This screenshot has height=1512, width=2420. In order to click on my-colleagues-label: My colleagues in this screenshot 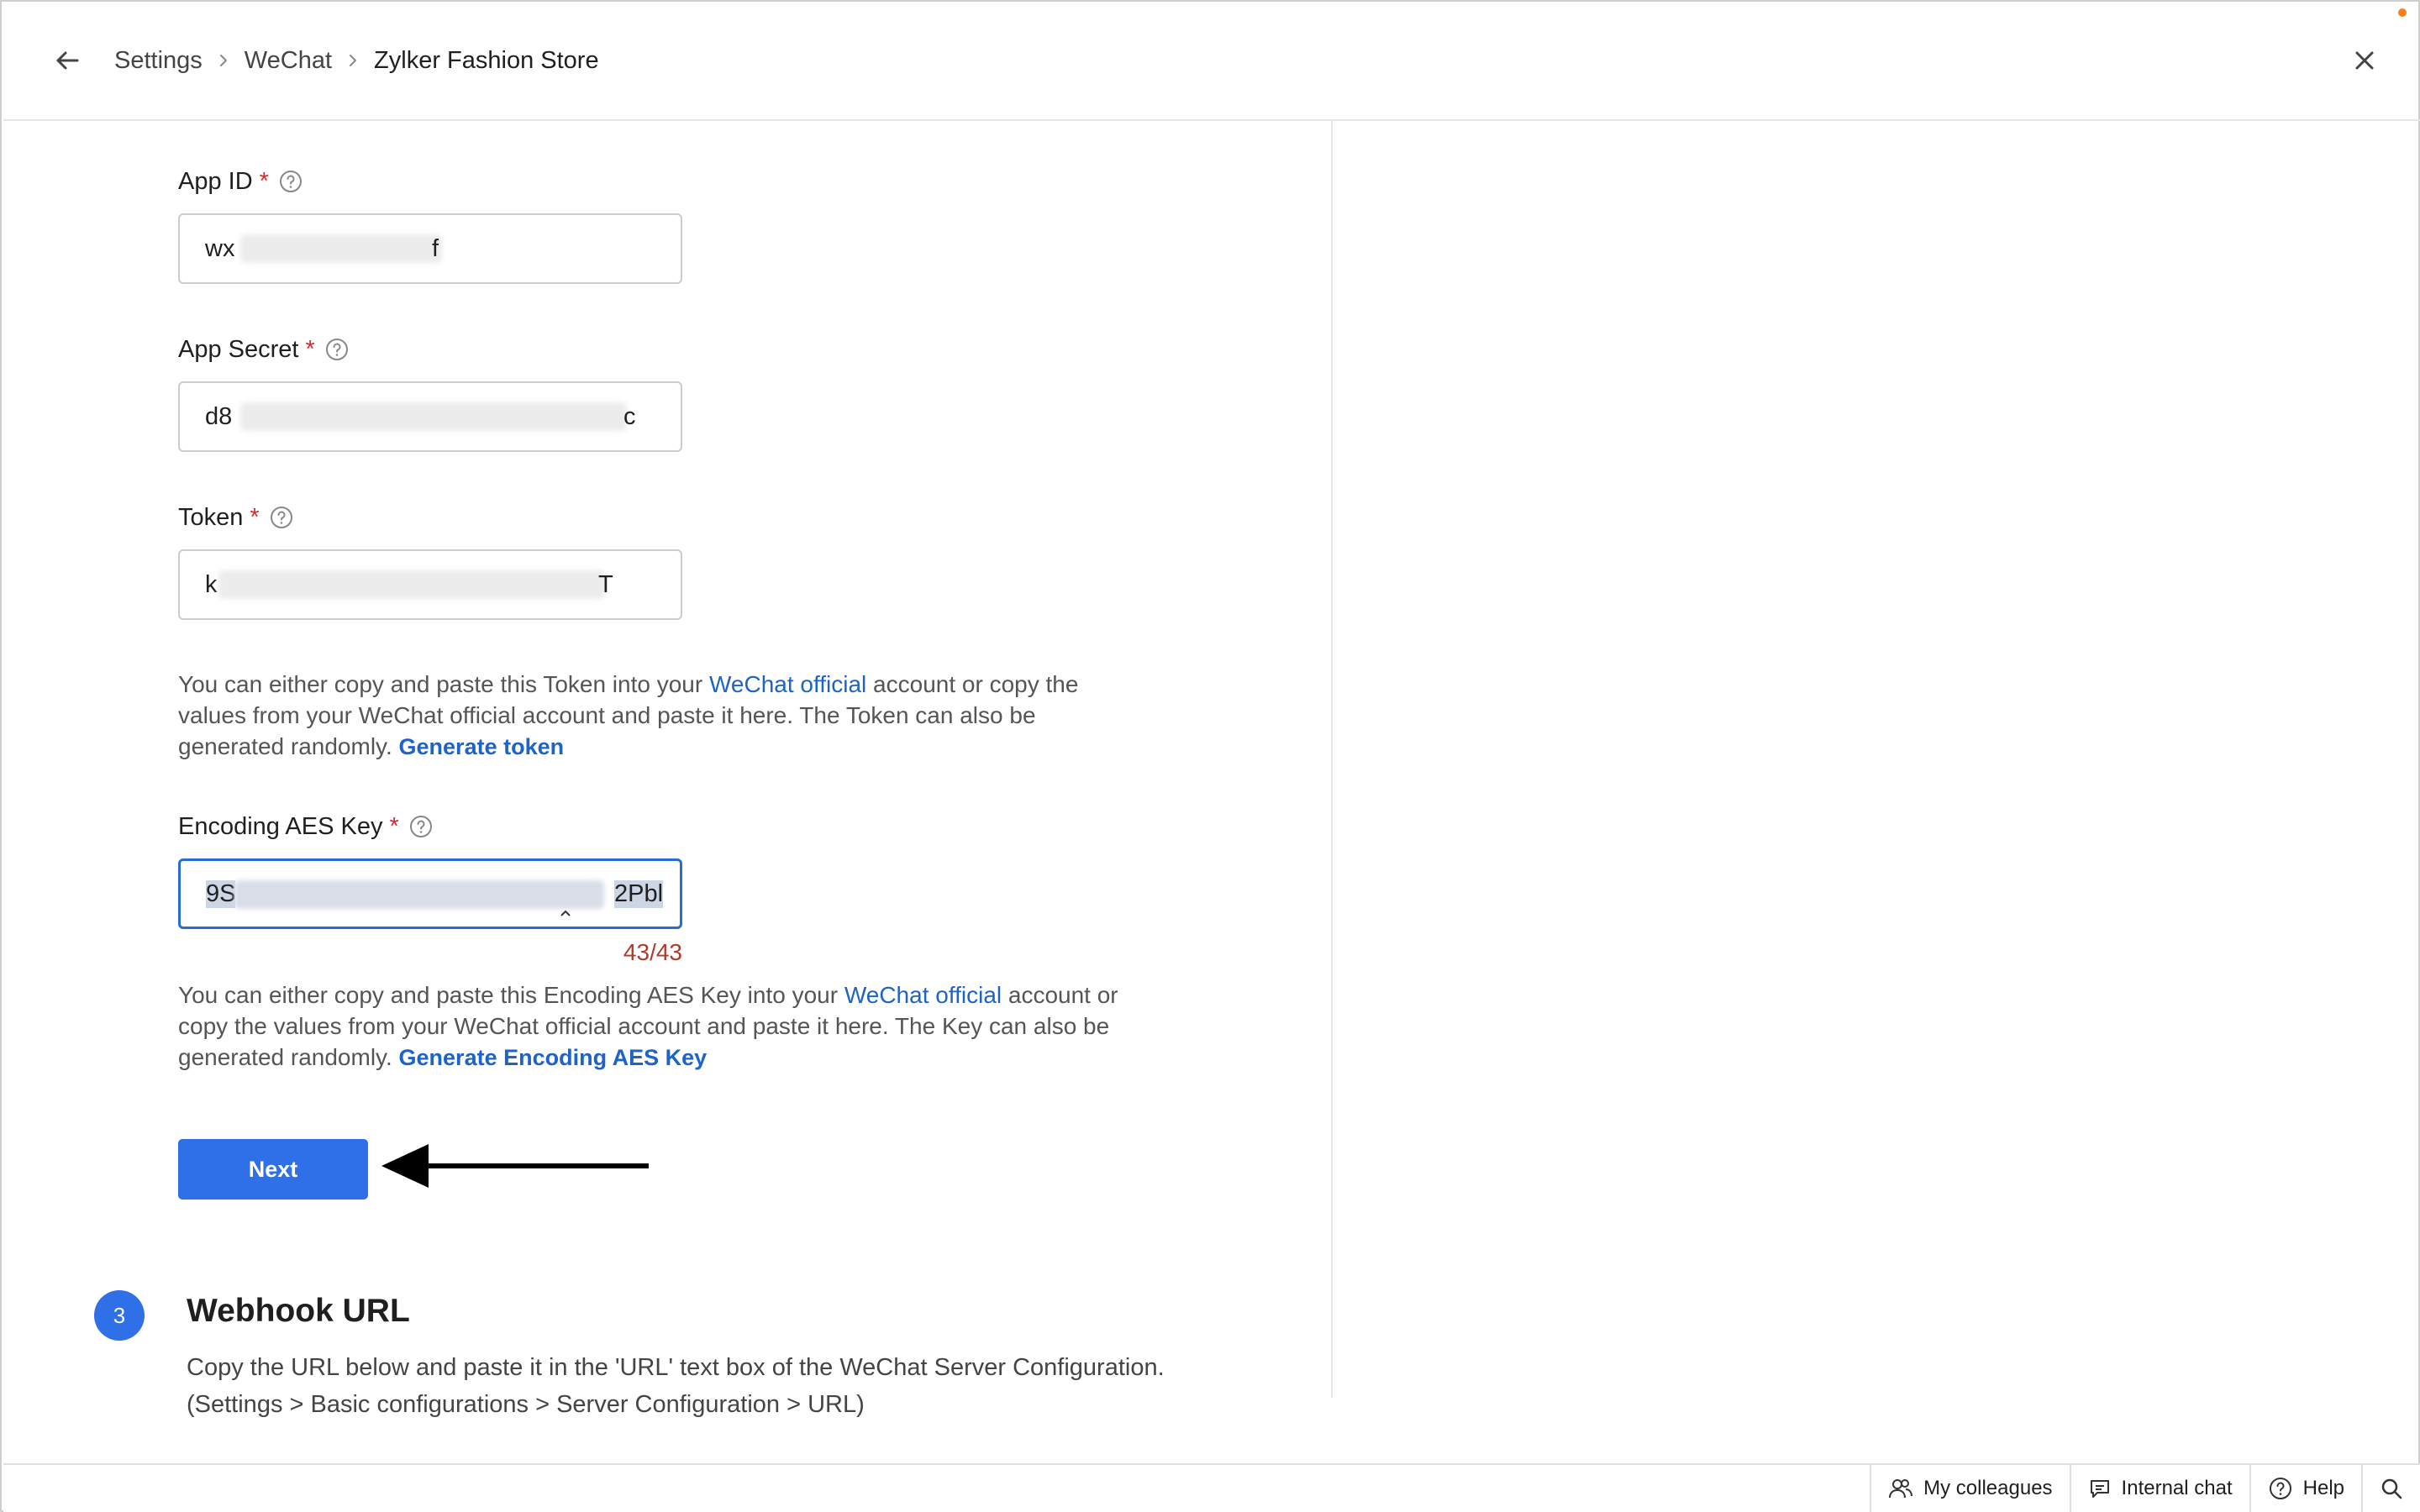, I will do `click(1988, 1488)`.